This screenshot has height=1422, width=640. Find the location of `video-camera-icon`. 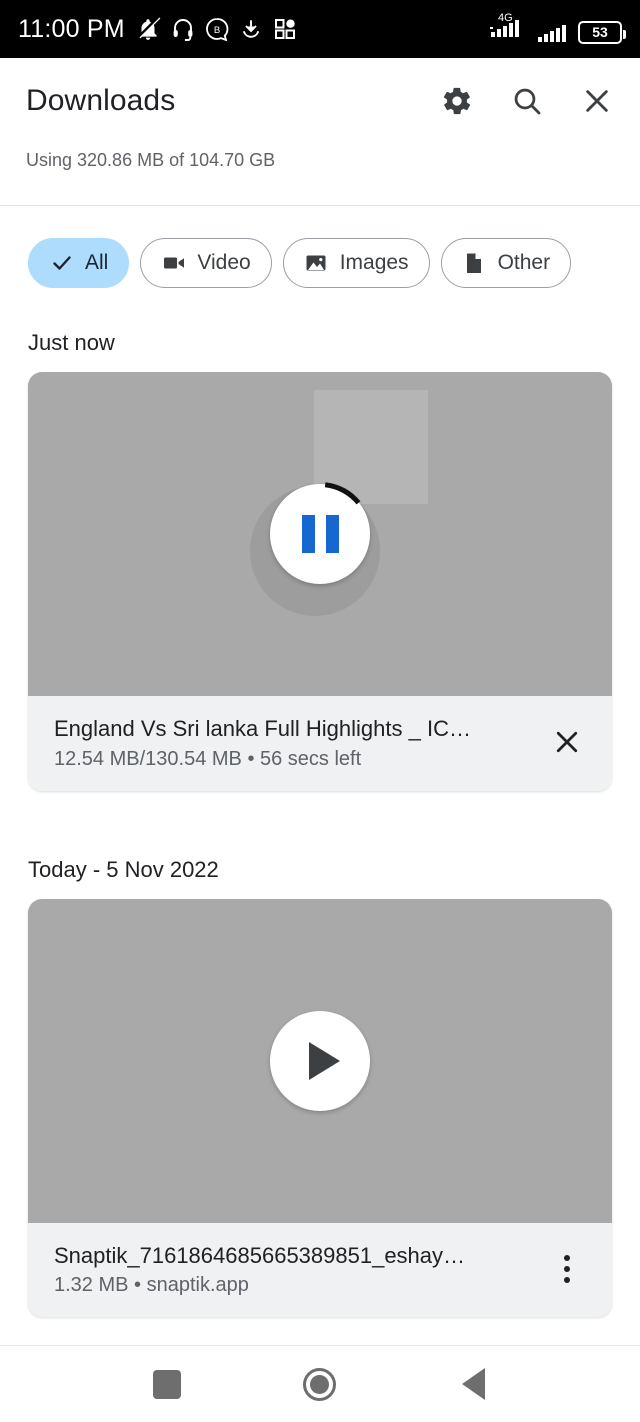

video-camera-icon is located at coordinates (173, 263).